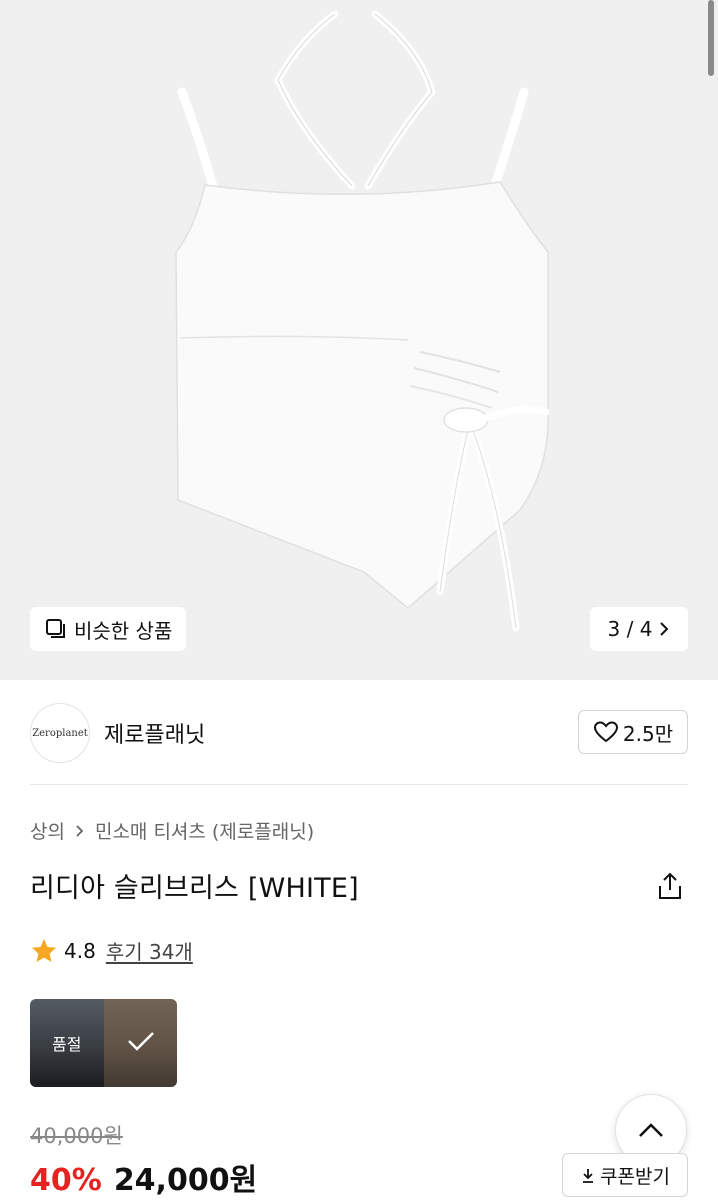  I want to click on soldout-badge: 품절, so click(67, 1044).